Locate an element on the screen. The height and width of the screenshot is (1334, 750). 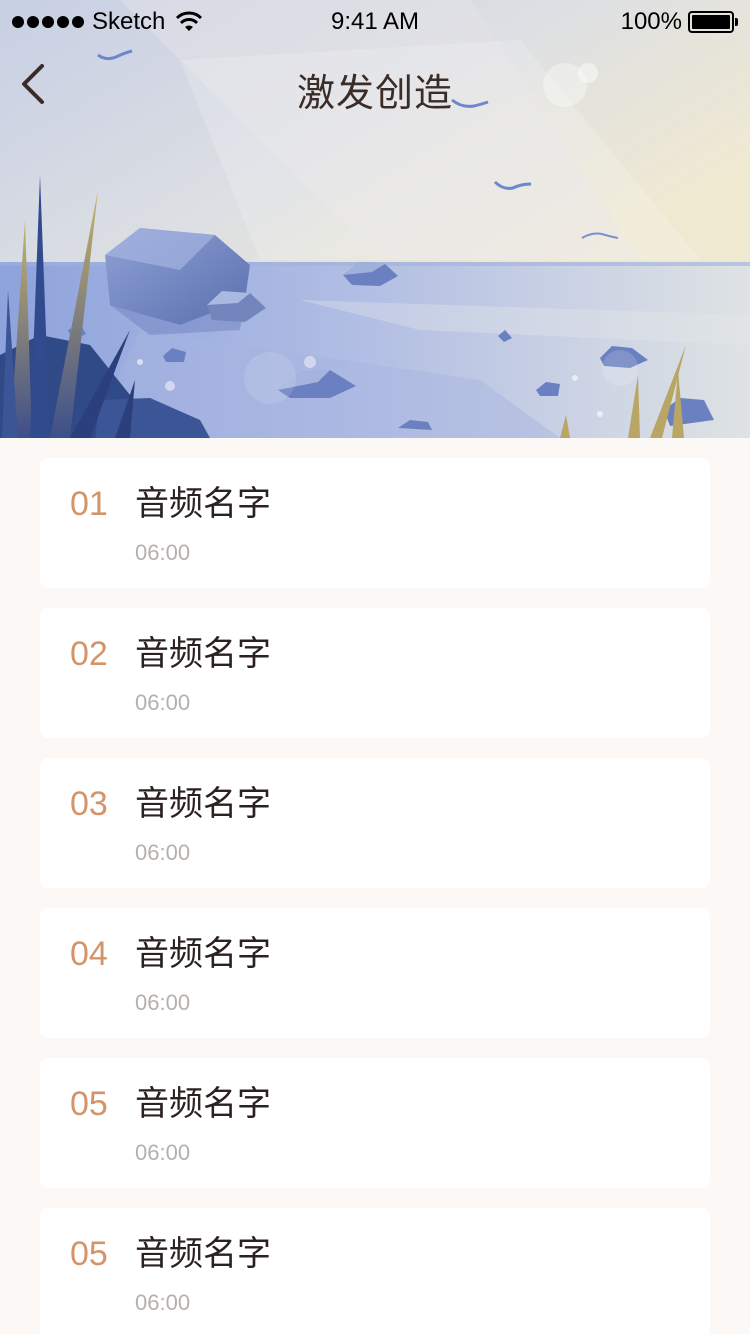
track-card: 02 音频名字 06:00 is located at coordinates (375, 673).